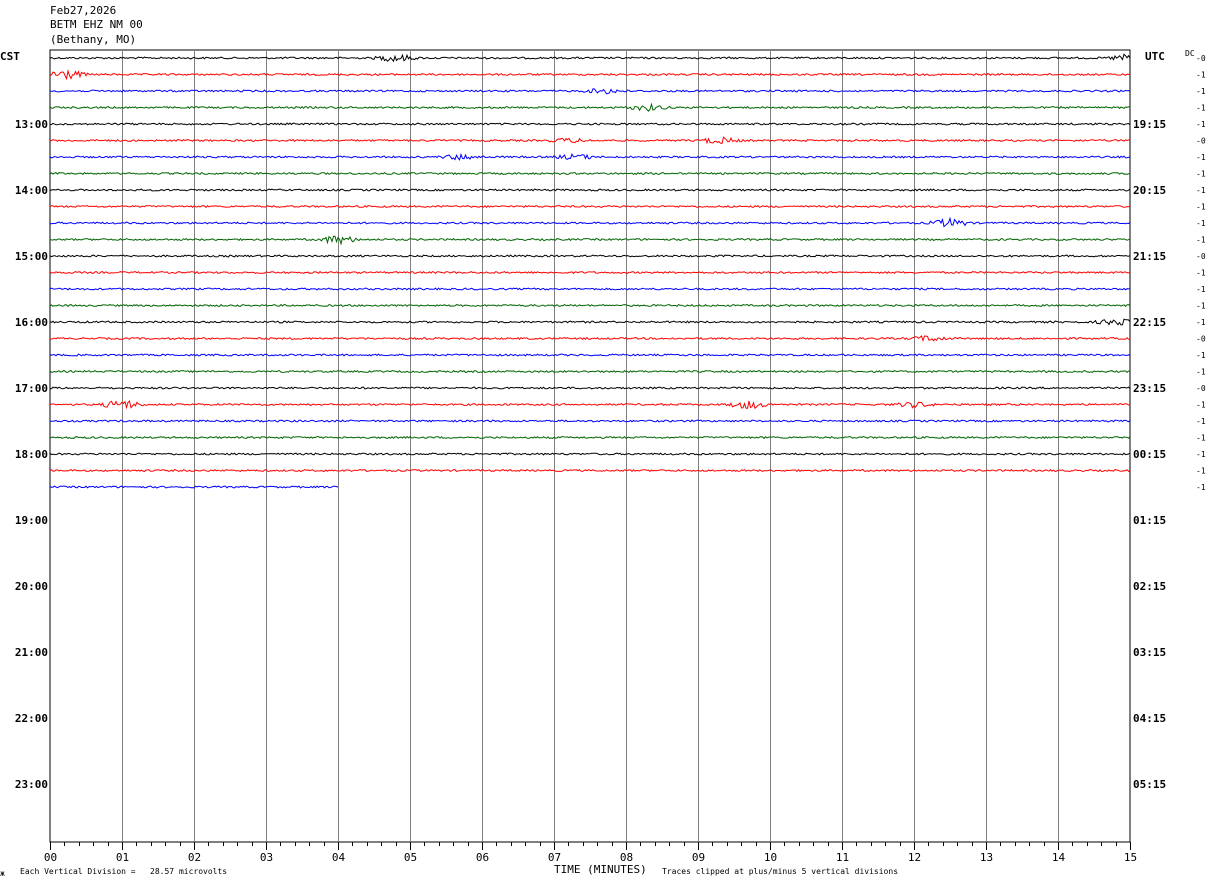 Image resolution: width=1210 pixels, height=886 pixels. What do you see at coordinates (31, 124) in the screenshot?
I see `left-hour-label: 13:00` at bounding box center [31, 124].